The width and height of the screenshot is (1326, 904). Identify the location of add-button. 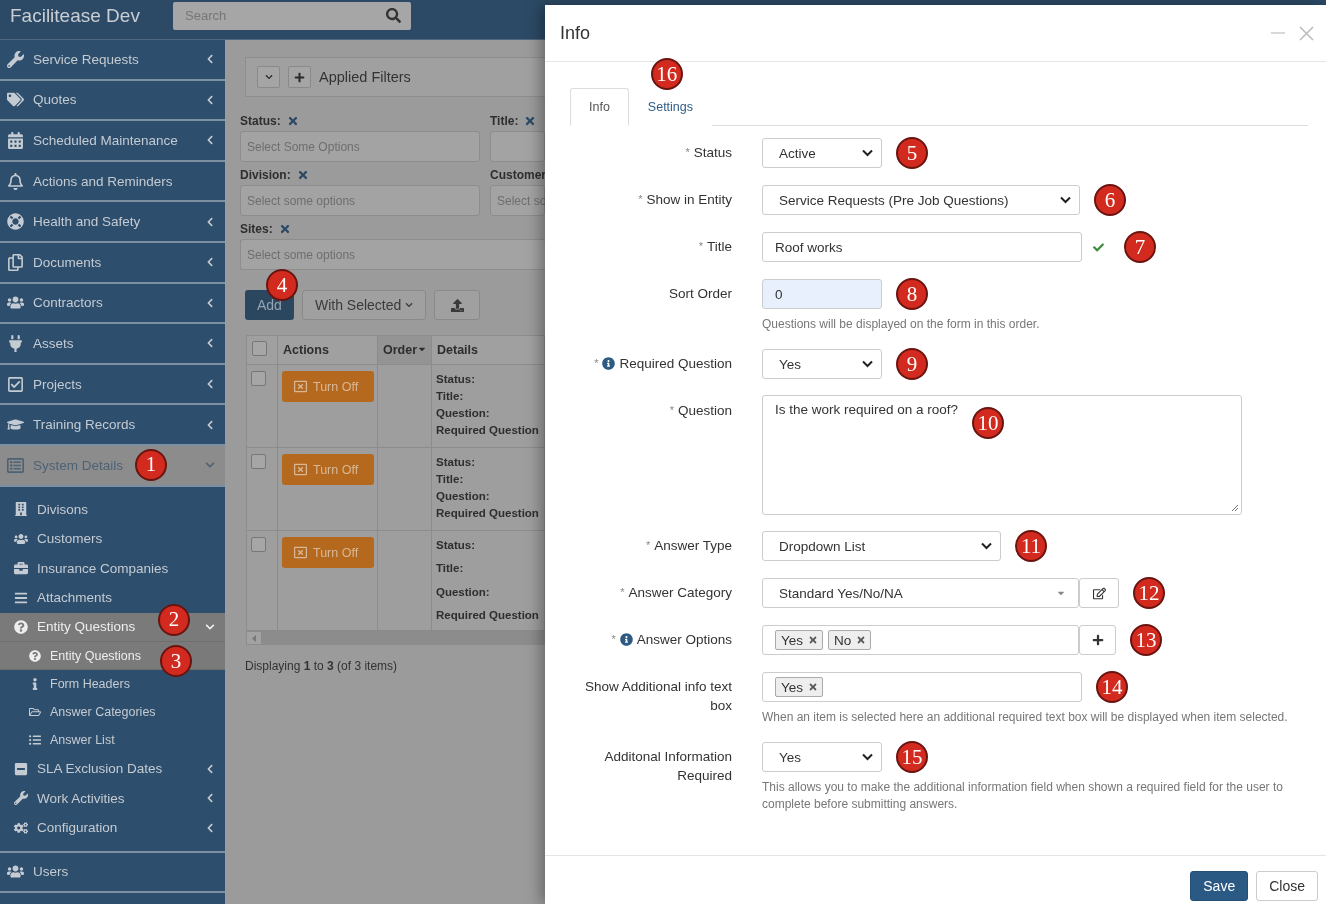
(1097, 640).